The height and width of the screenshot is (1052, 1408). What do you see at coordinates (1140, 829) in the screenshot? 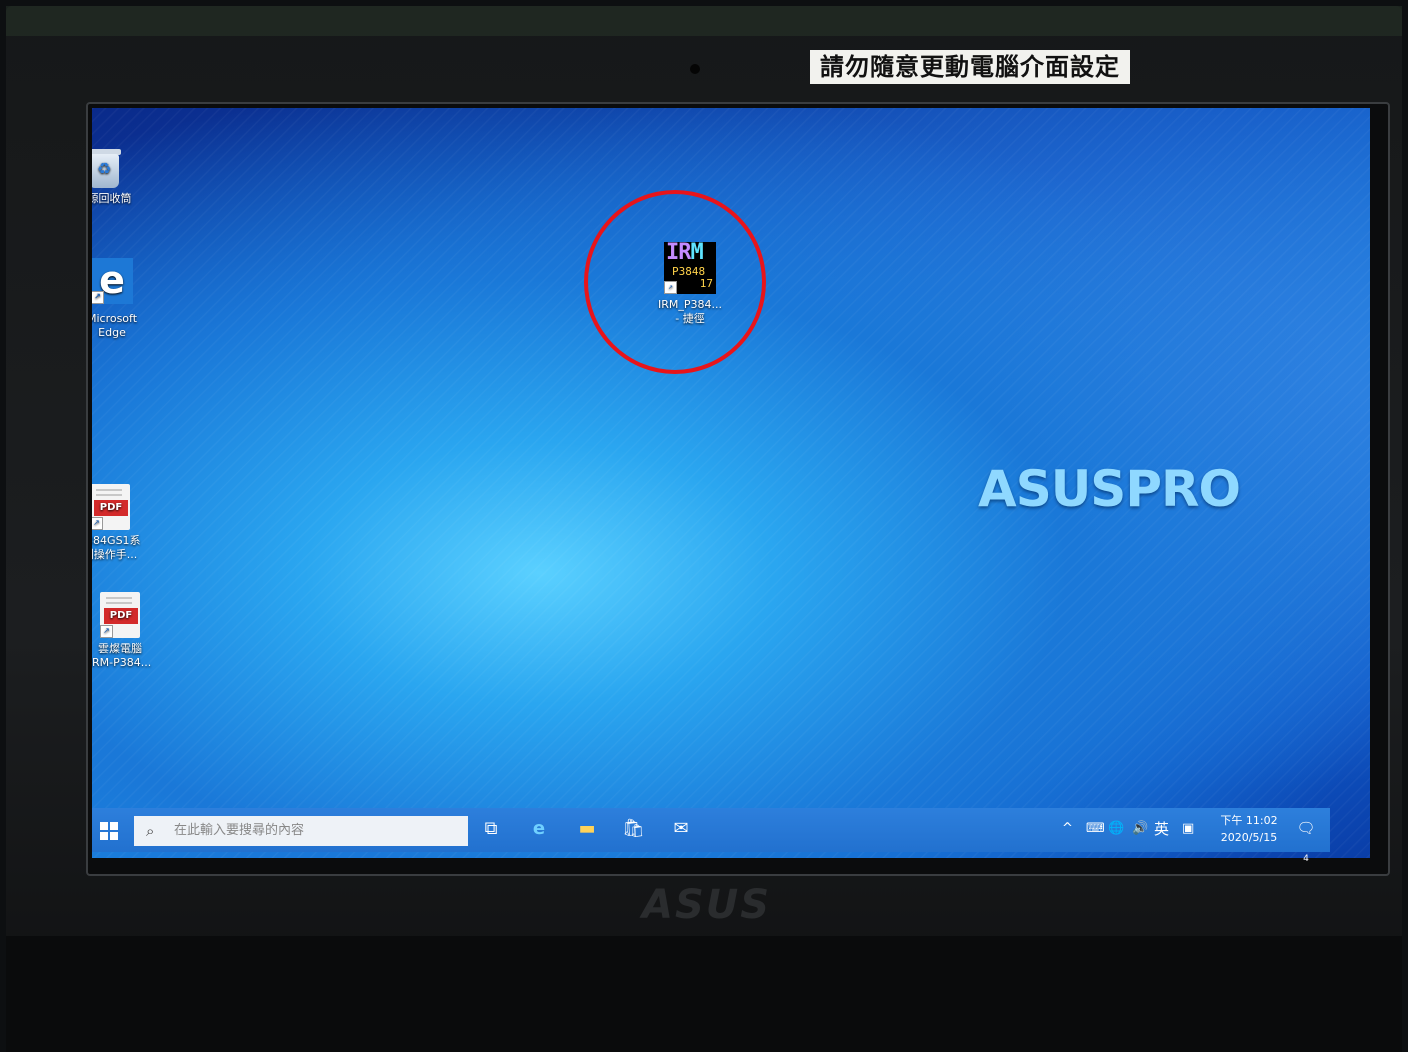
I see `volume-icon: 🔊` at bounding box center [1140, 829].